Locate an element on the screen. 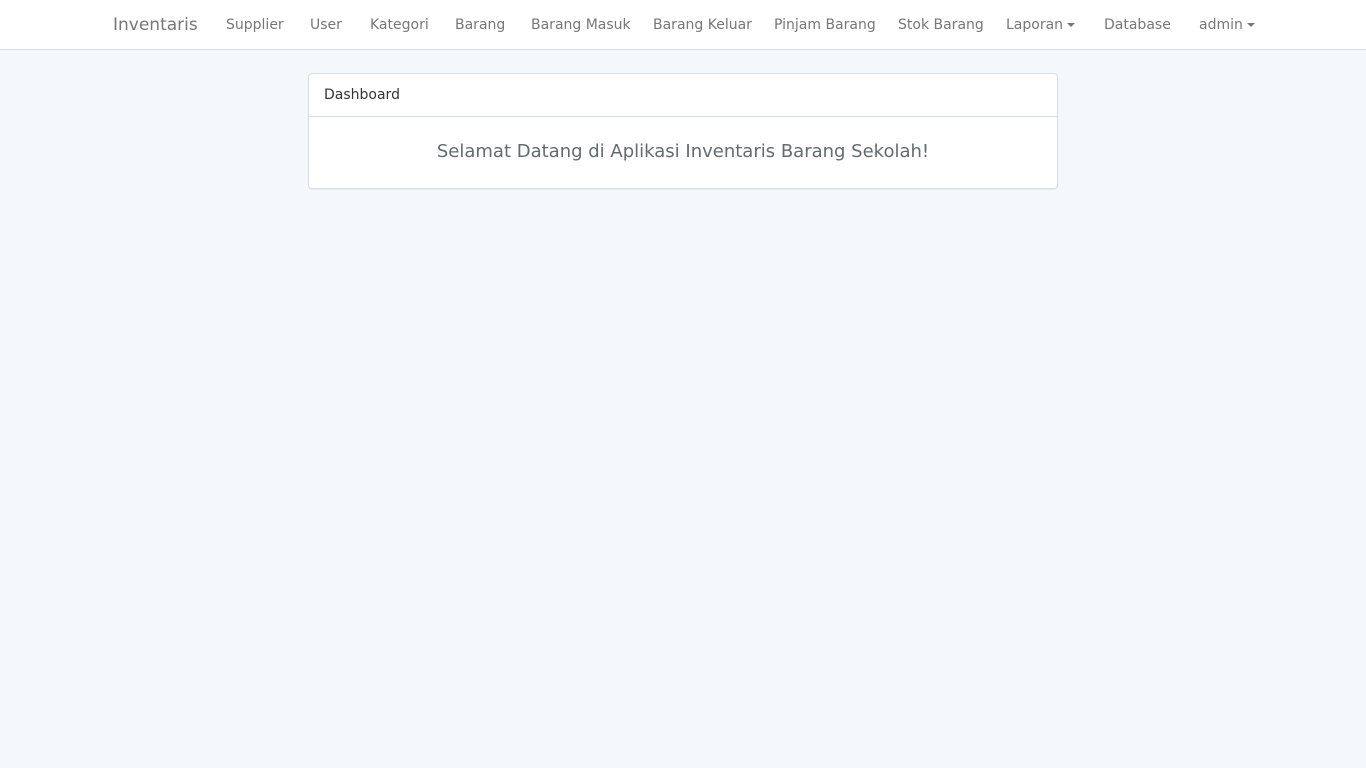 This screenshot has height=768, width=1366. brand-link: Inventaris is located at coordinates (155, 25).